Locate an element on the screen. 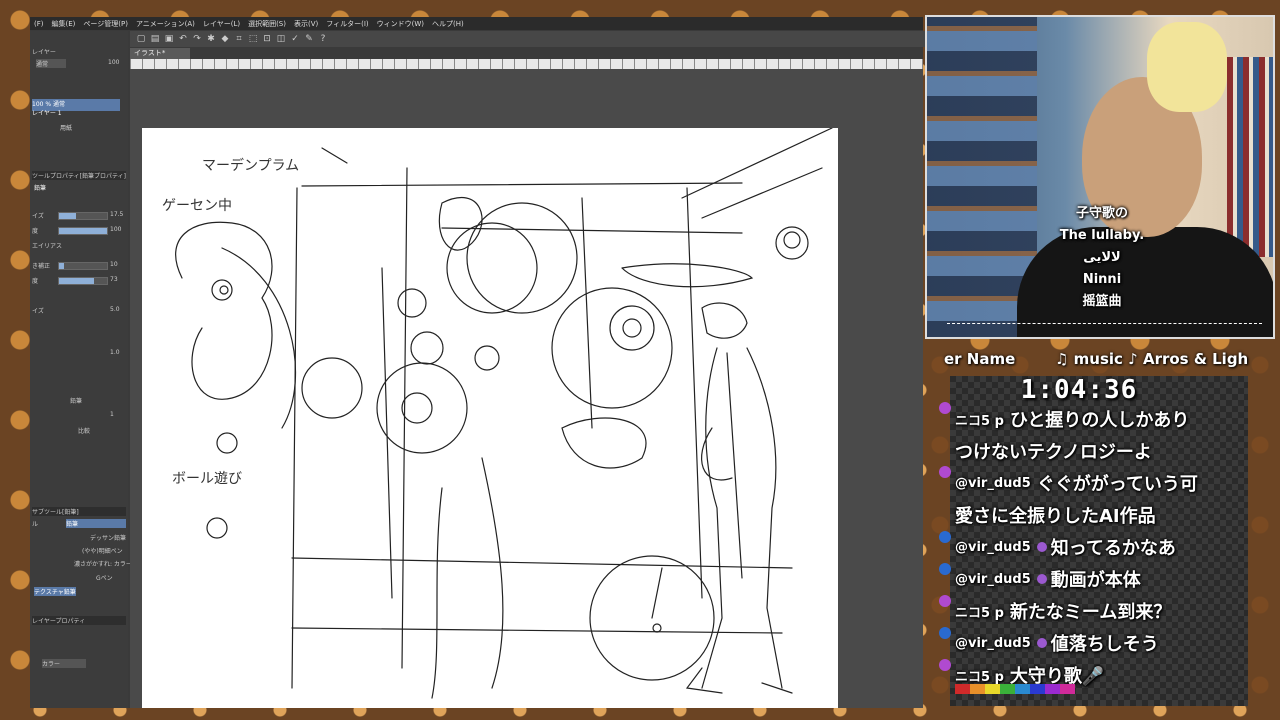 This screenshot has width=1280, height=720. brush-item-5: テクスチャ鉛筆 is located at coordinates (55, 591).